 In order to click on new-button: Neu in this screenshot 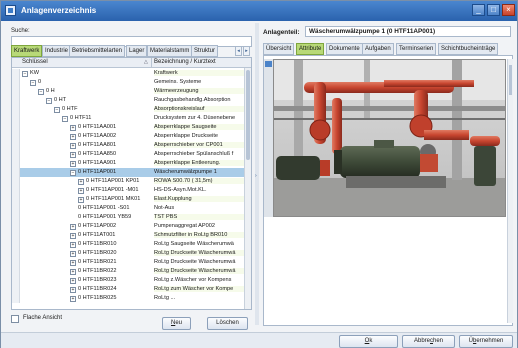, I will do `click(176, 323)`.